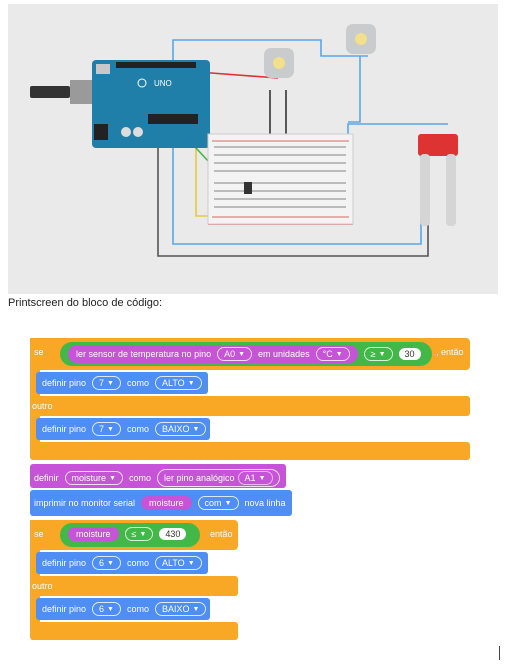  I want to click on svg-text: UNO, so click(163, 83).